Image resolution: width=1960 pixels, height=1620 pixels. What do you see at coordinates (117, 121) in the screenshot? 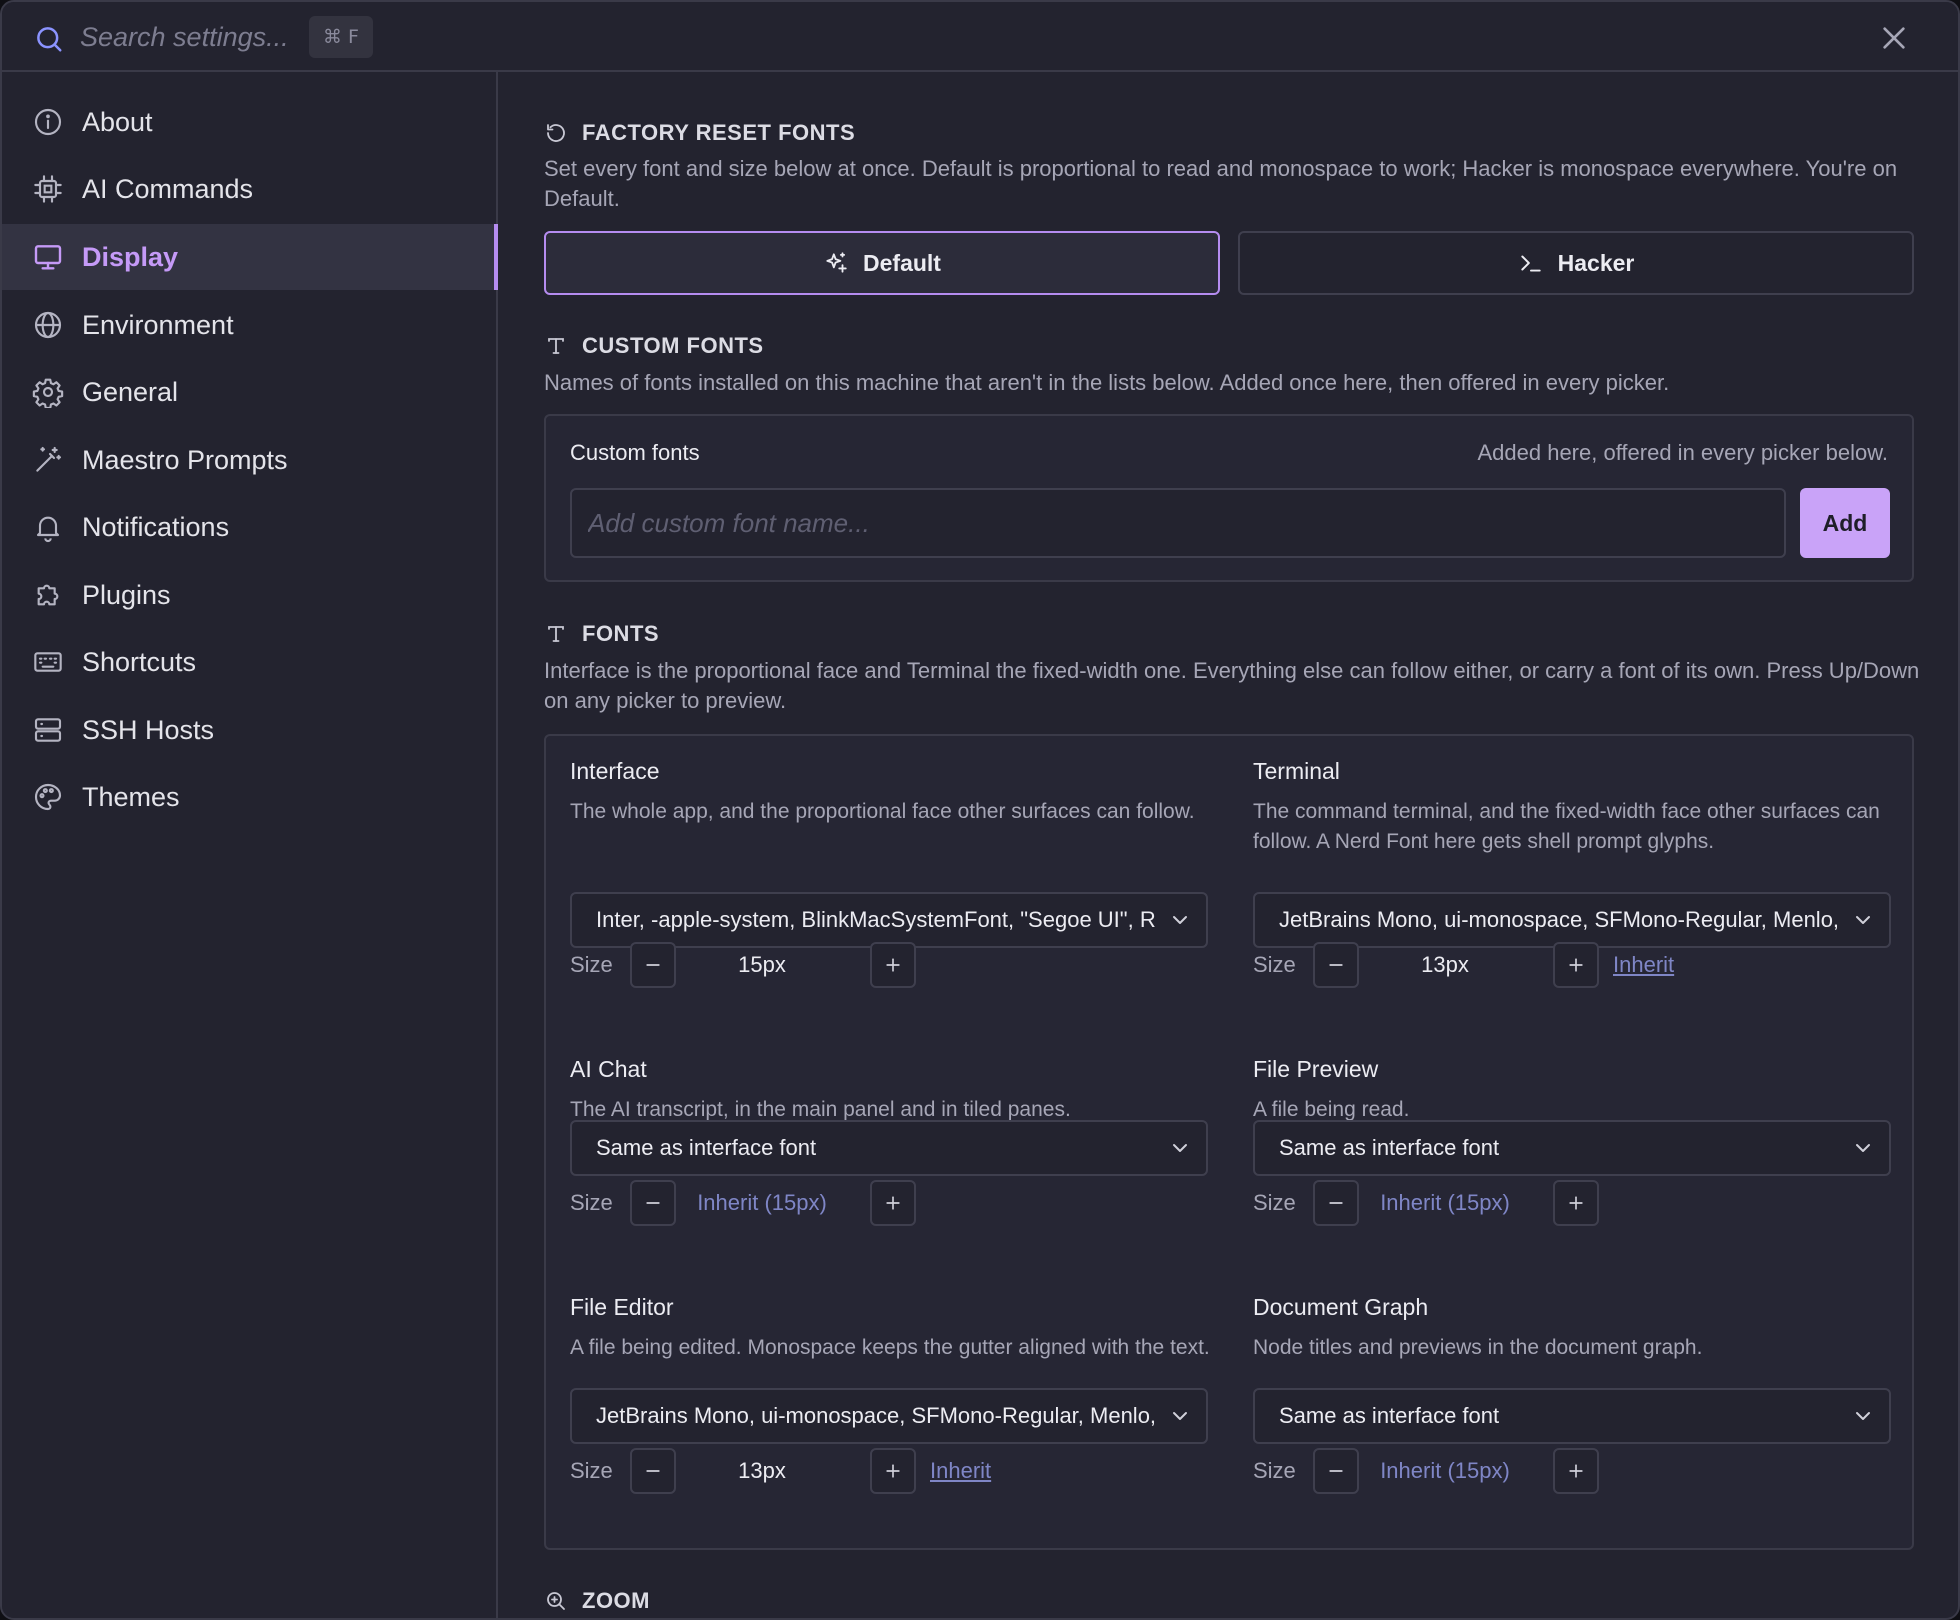
I see `sidebar-item-label: About` at bounding box center [117, 121].